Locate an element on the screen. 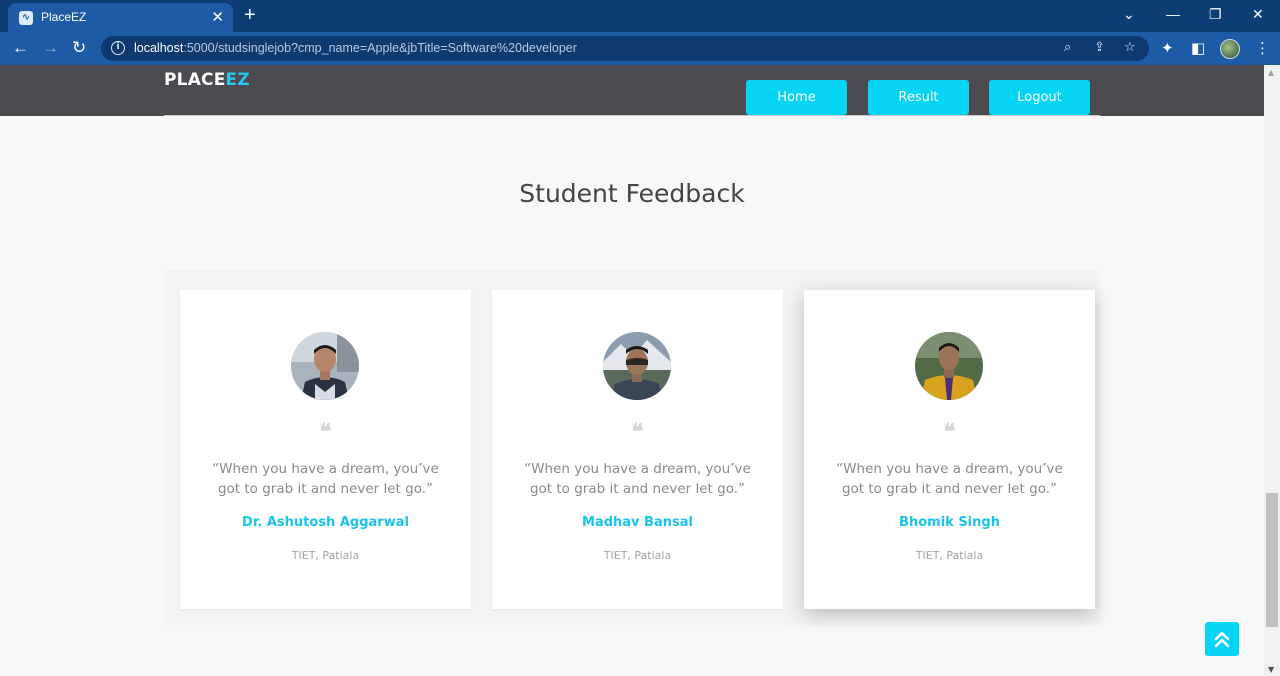  close-window-icon: ✕ is located at coordinates (1258, 14).